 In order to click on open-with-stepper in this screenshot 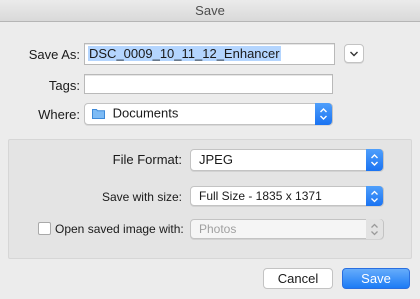, I will do `click(374, 229)`.